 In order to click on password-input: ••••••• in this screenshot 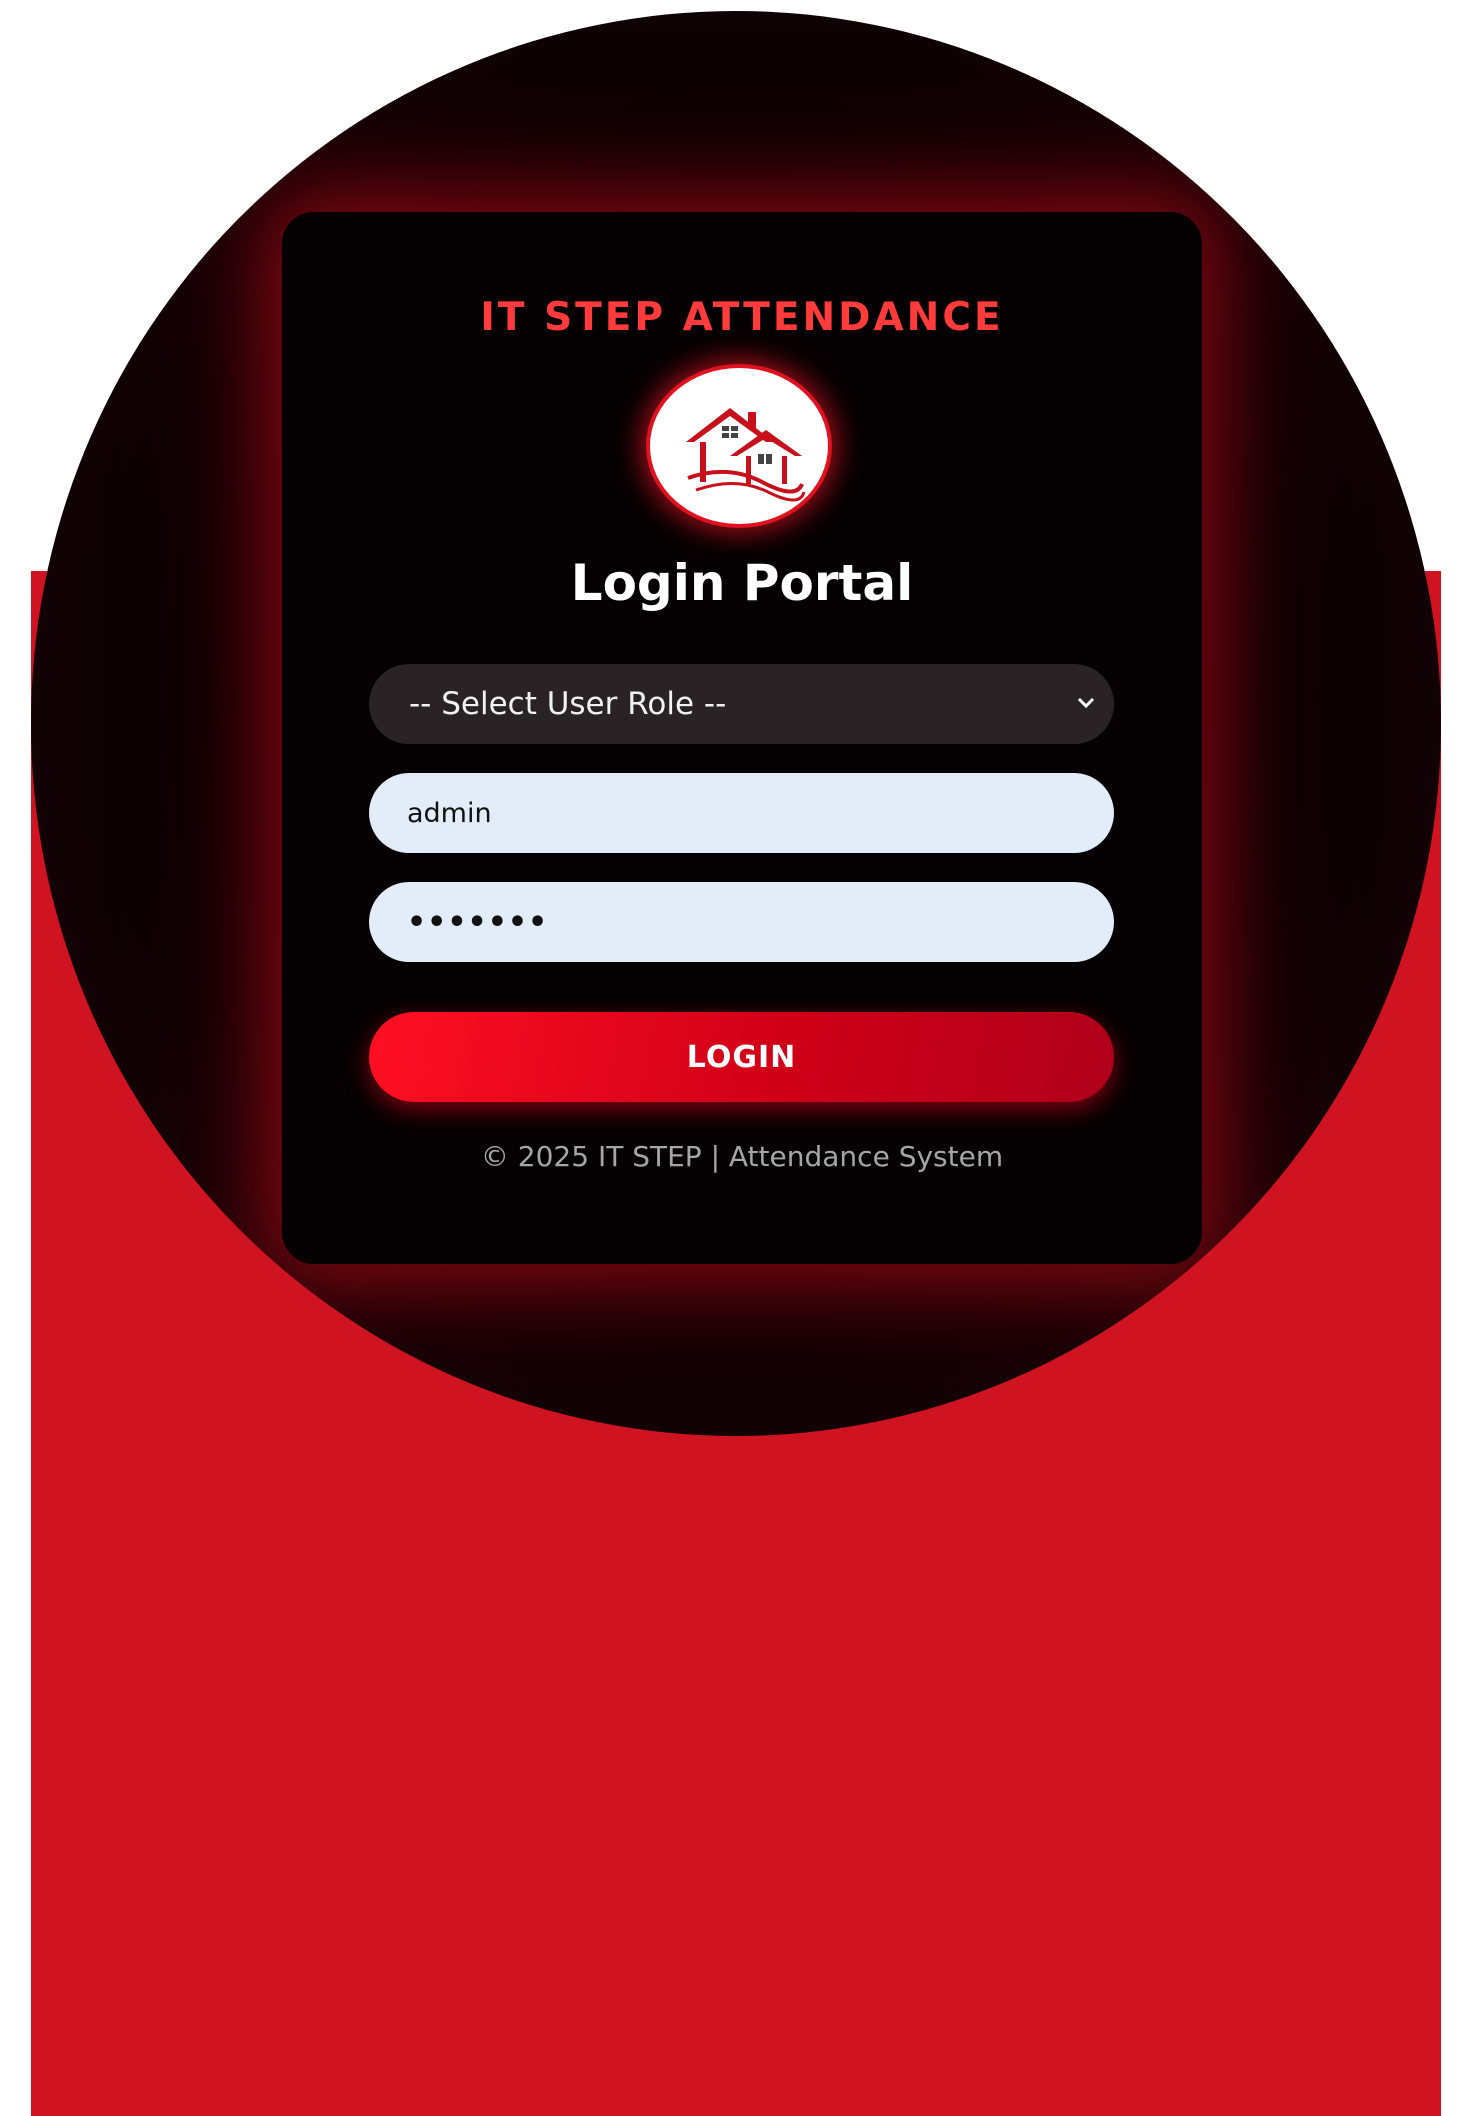, I will do `click(741, 922)`.